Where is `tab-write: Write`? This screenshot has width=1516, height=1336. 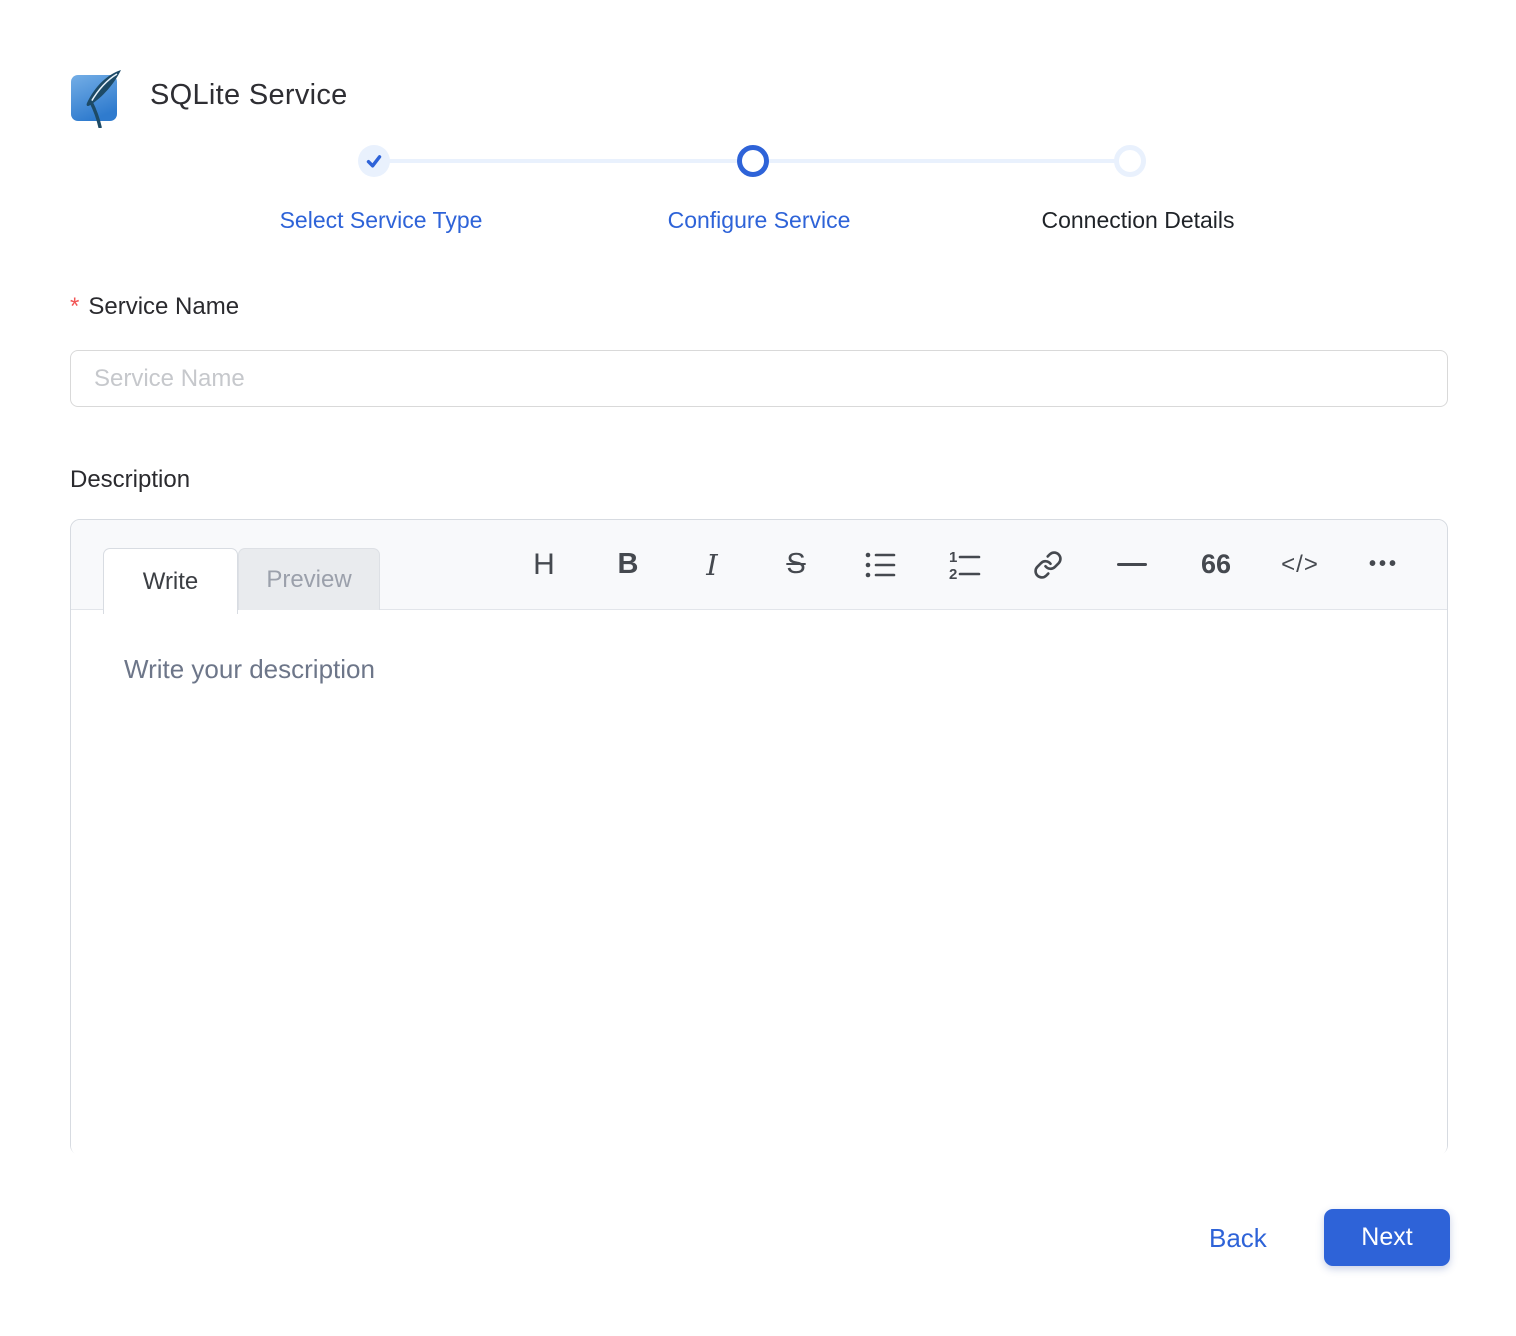 tab-write: Write is located at coordinates (170, 581).